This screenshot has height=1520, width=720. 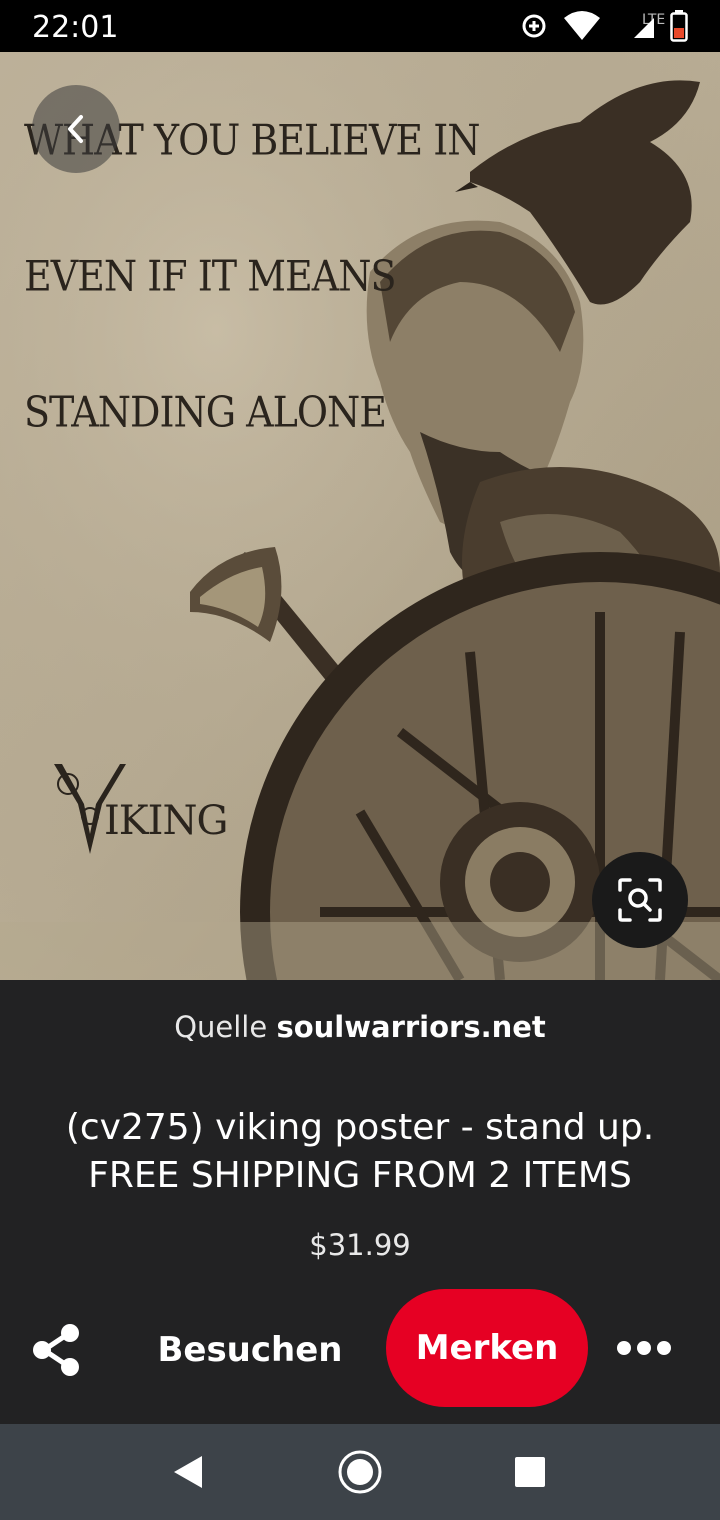 I want to click on pin-source: Quelle soulwarriors.net, so click(x=360, y=1027).